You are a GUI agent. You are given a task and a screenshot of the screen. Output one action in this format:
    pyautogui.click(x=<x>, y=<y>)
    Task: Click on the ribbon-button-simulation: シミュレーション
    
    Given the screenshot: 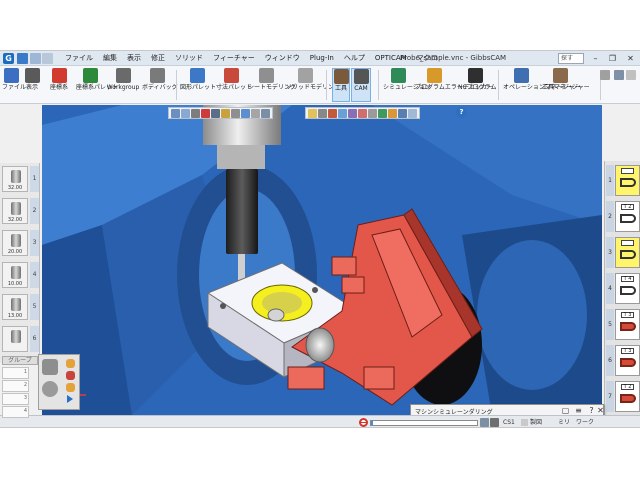 What is the action you would take?
    pyautogui.click(x=407, y=85)
    